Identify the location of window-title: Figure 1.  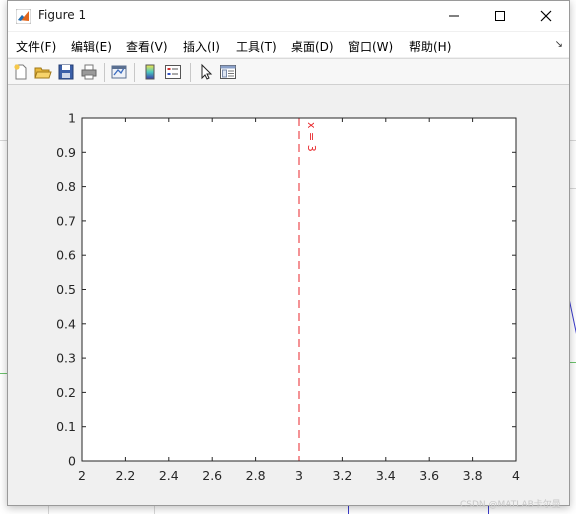
(62, 15).